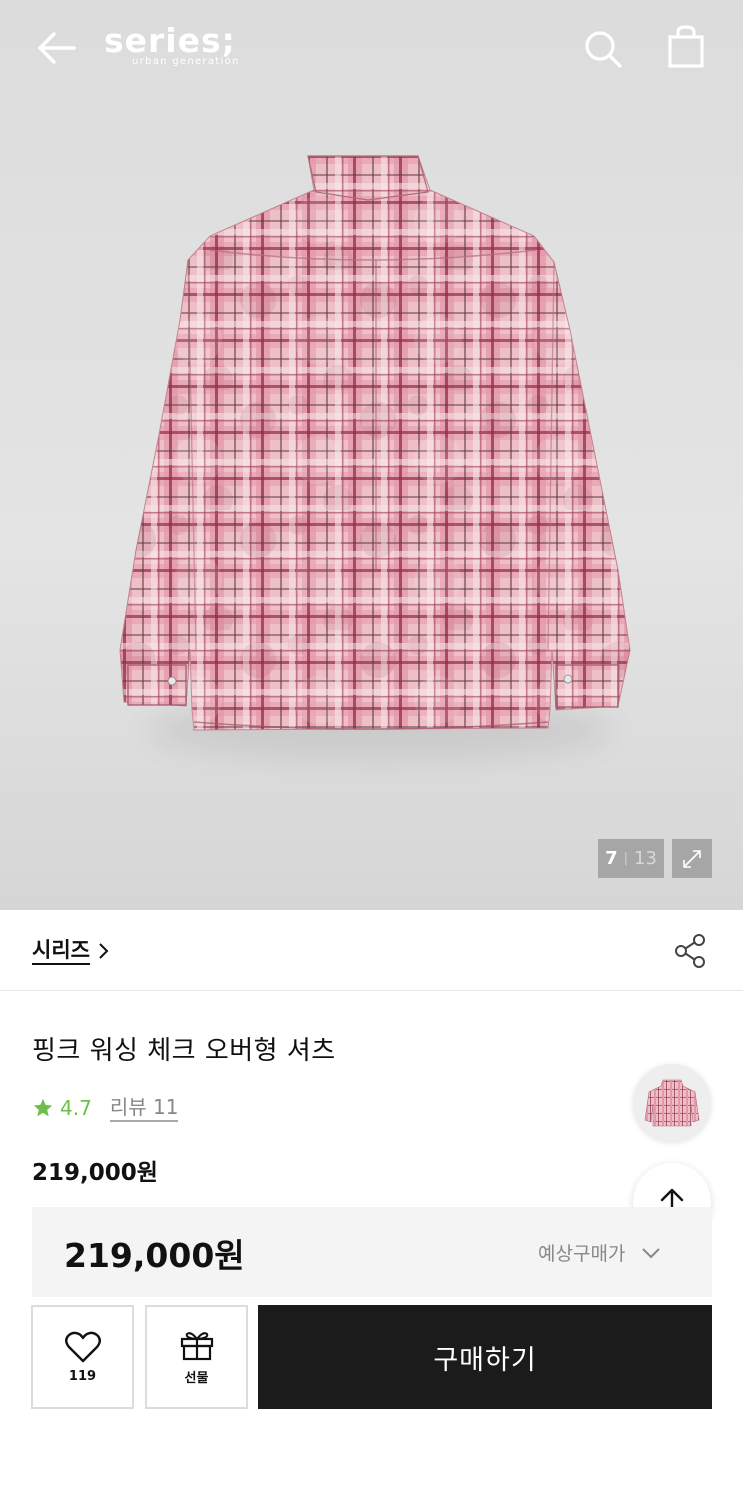 This screenshot has width=743, height=1500. What do you see at coordinates (43, 1107) in the screenshot?
I see `star-icon` at bounding box center [43, 1107].